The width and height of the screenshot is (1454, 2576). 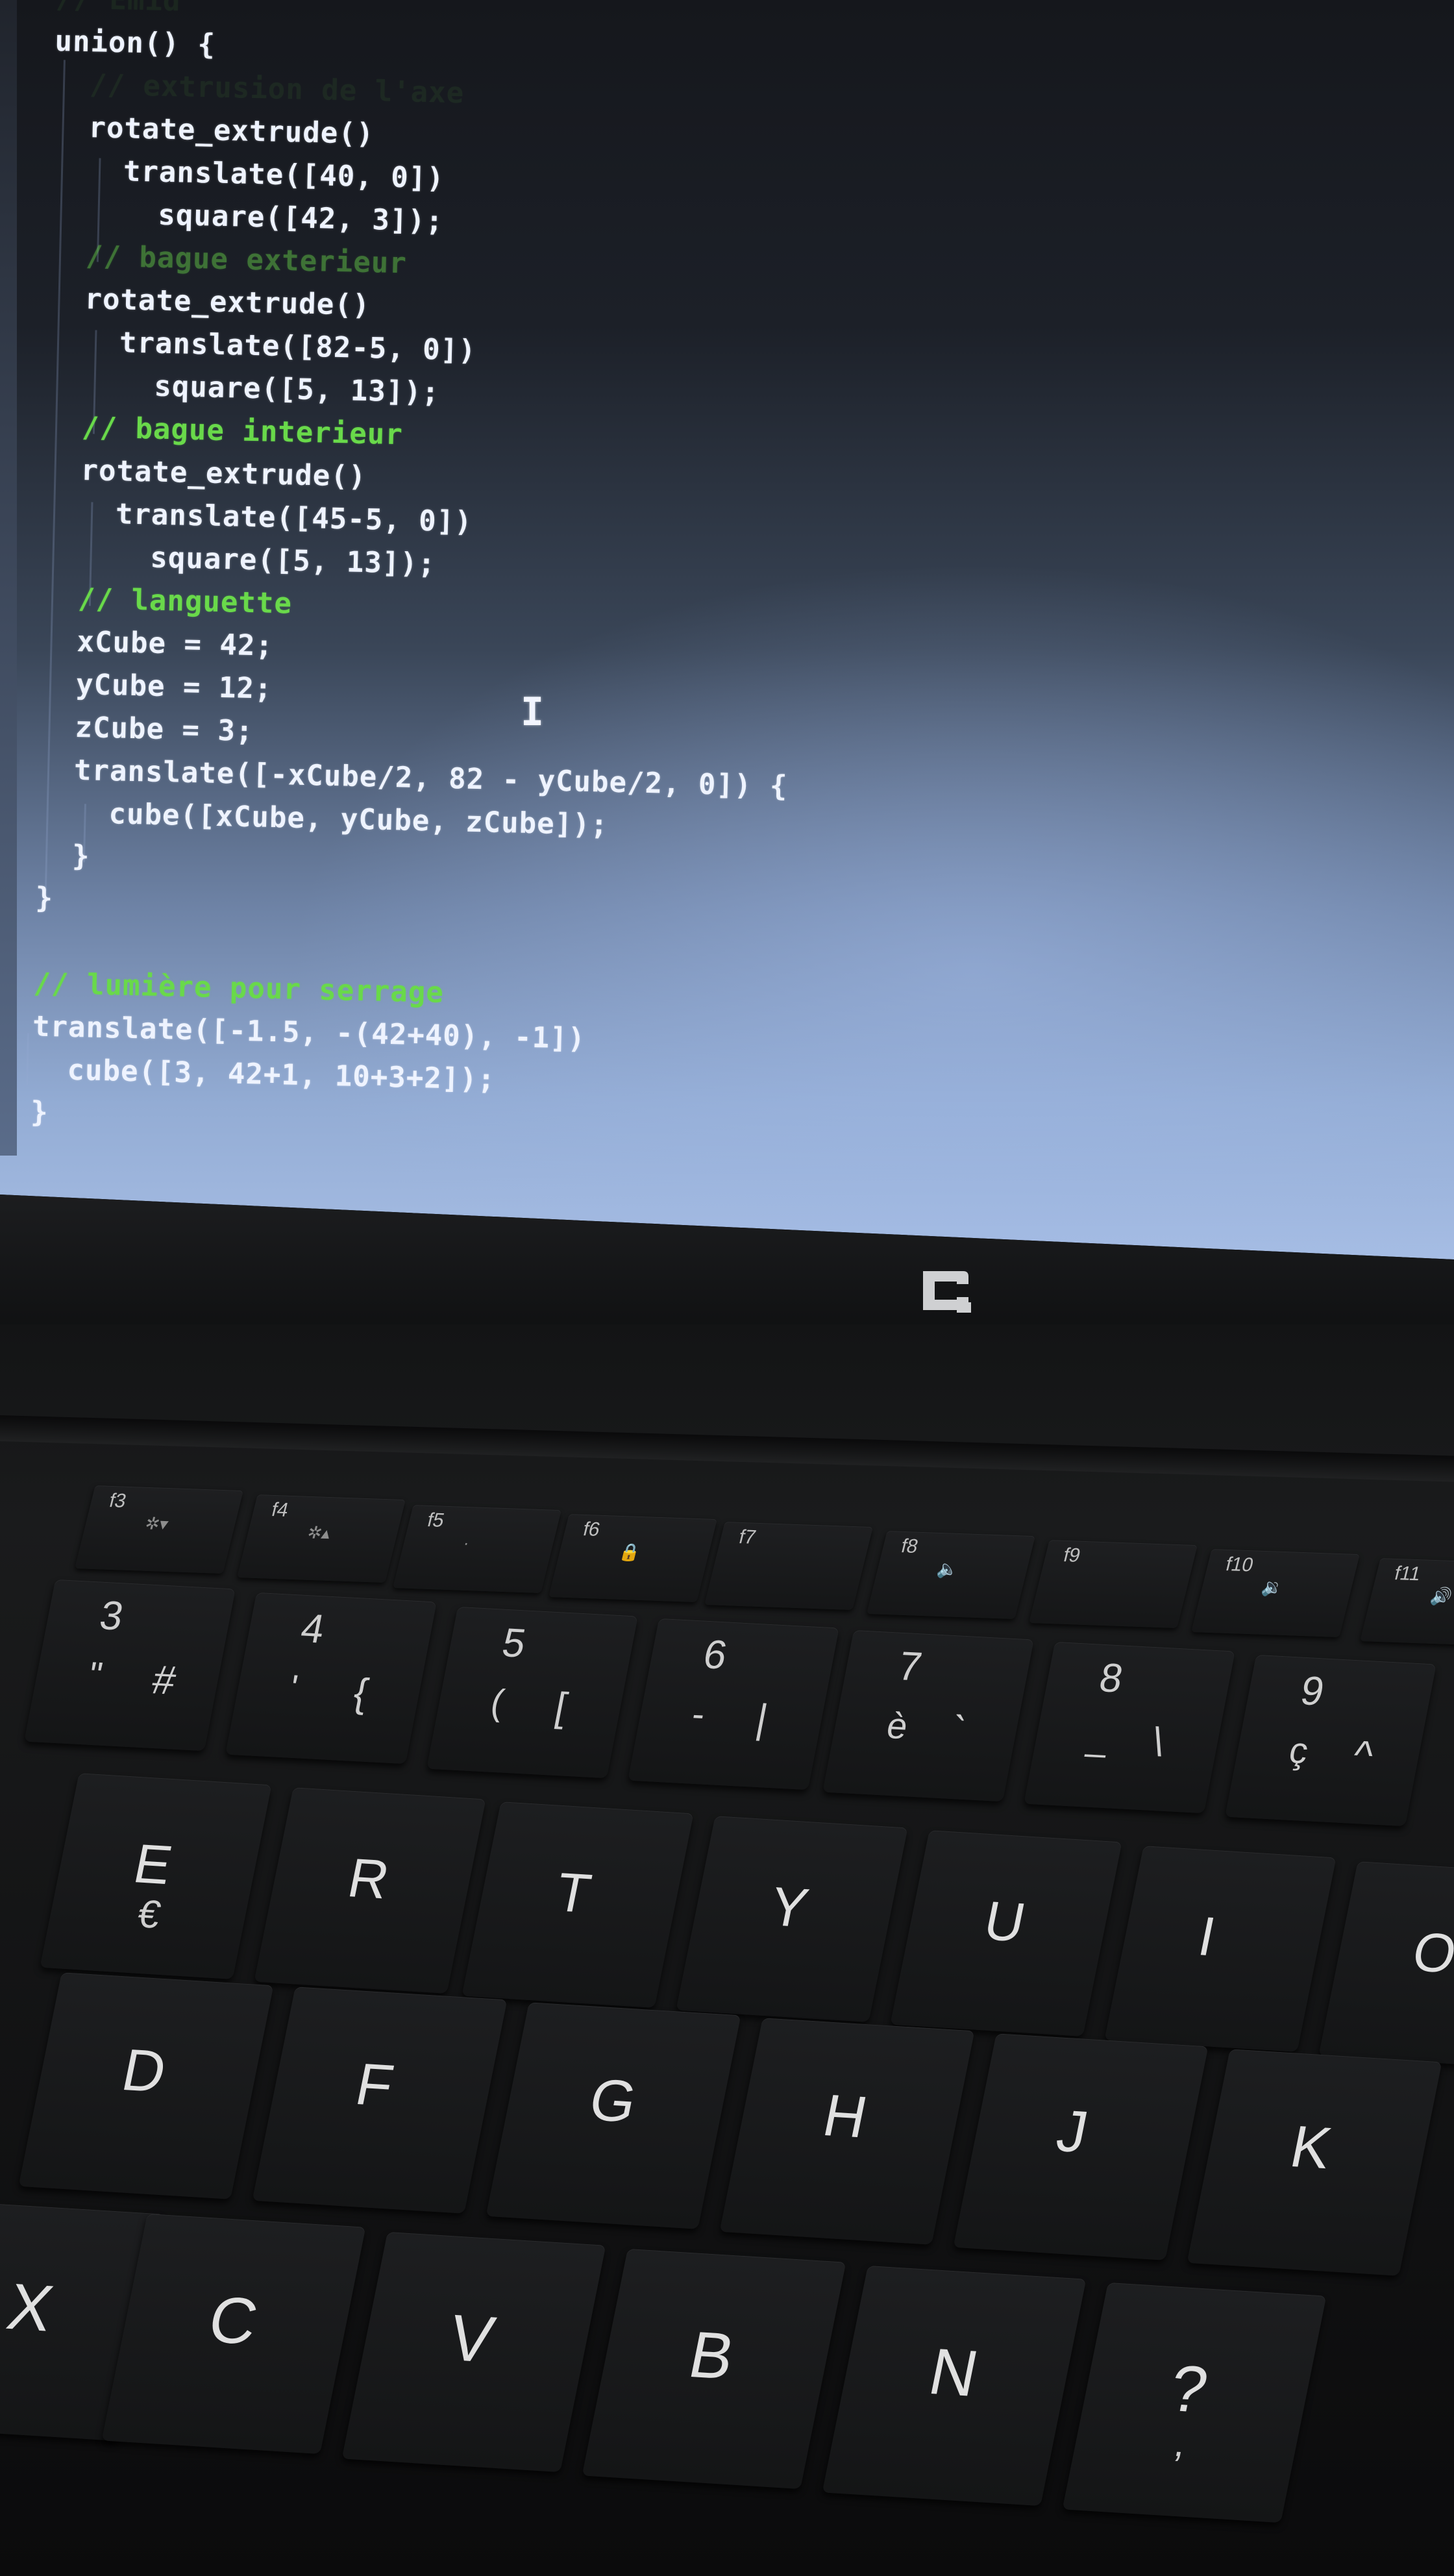 I want to click on key-alt-glyph: ,, so click(x=1180, y=2442).